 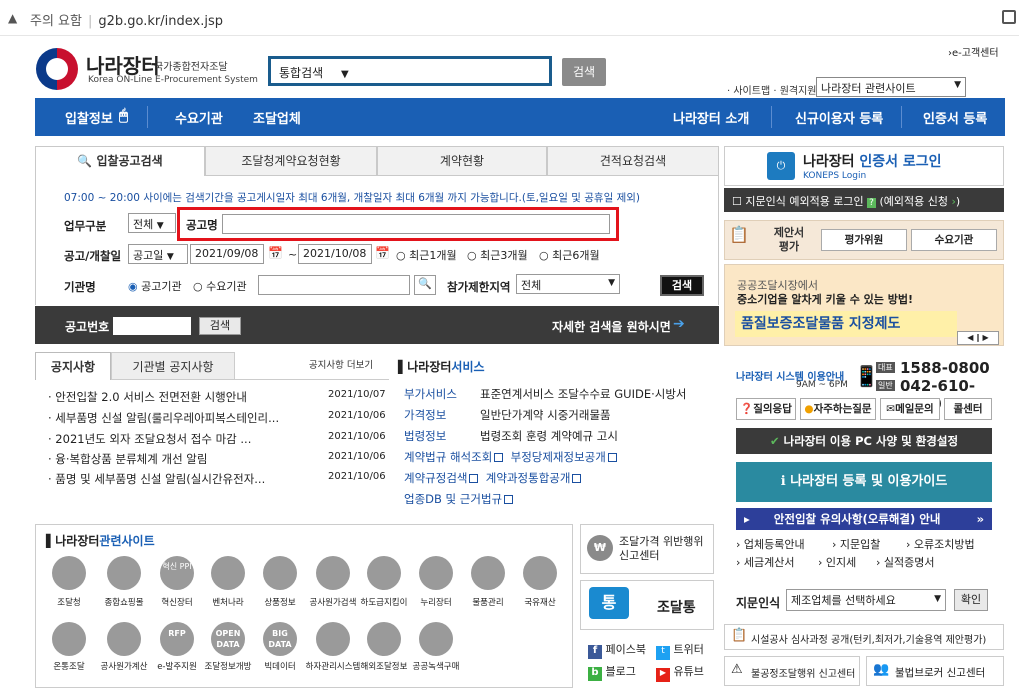 What do you see at coordinates (568, 284) in the screenshot?
I see `region-select: 전체 ▼` at bounding box center [568, 284].